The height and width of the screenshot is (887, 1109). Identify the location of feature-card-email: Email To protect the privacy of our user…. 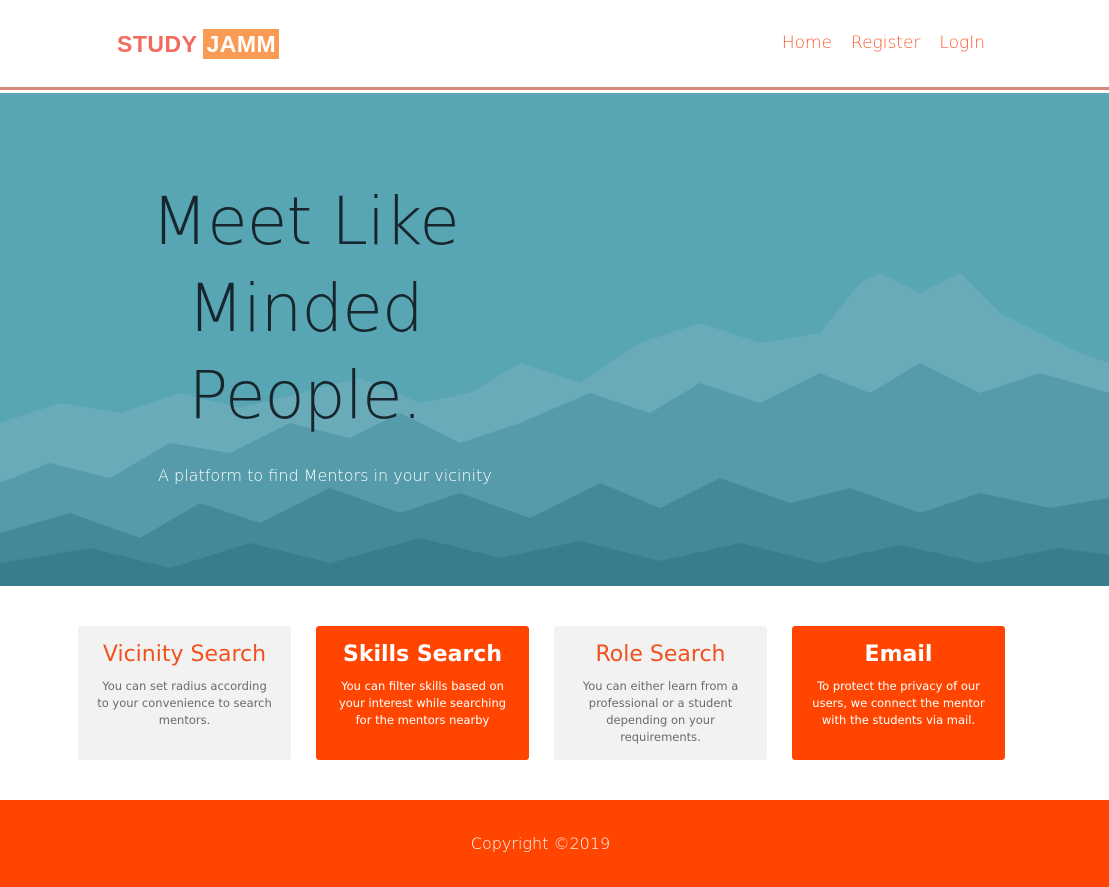
(898, 693).